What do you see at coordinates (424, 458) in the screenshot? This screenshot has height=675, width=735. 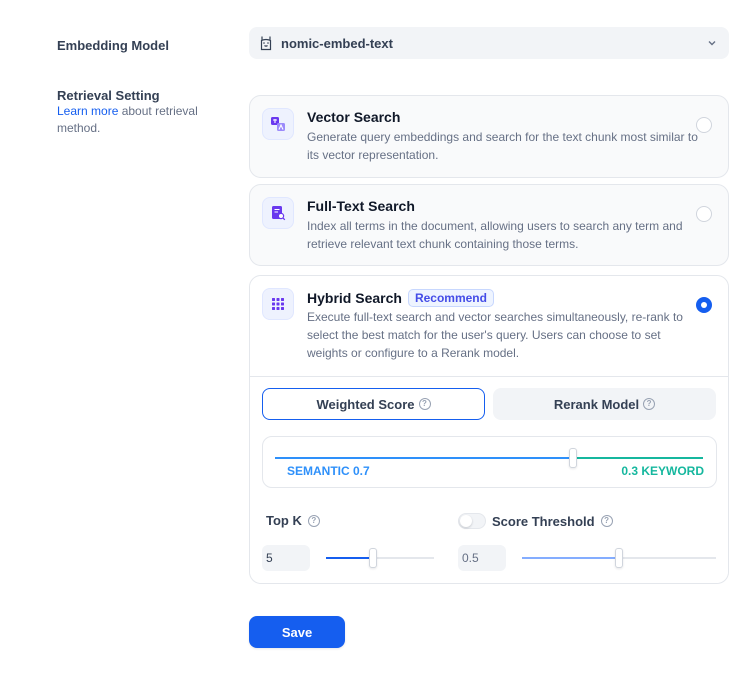 I see `semantic-weight-track` at bounding box center [424, 458].